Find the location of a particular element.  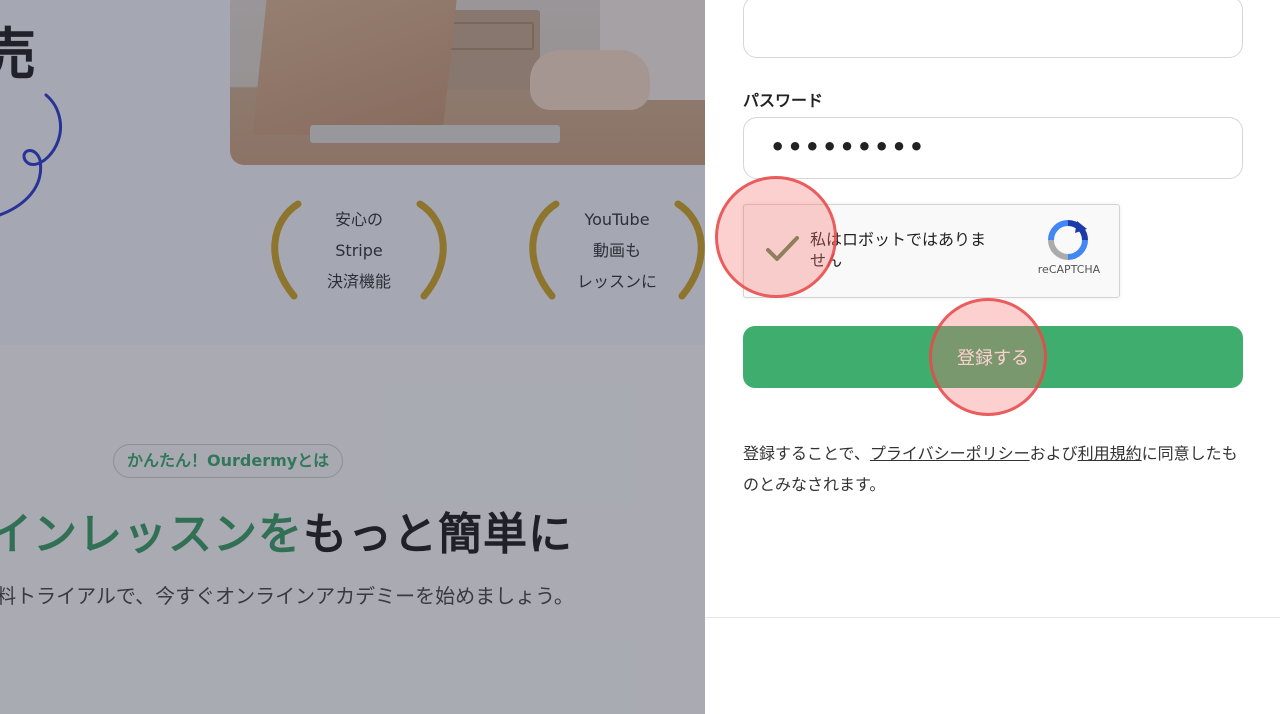

privacy-policy-link: プライバシーポリシー is located at coordinates (950, 453).